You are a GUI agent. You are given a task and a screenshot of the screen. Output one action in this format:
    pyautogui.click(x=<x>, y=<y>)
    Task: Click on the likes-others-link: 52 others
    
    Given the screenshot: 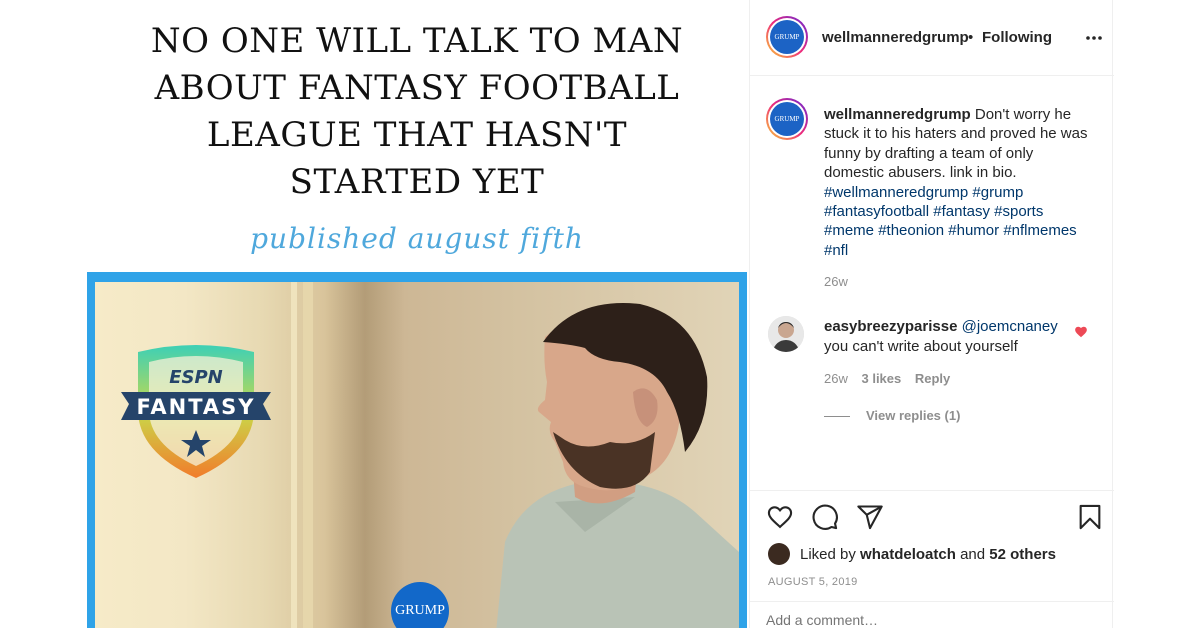 What is the action you would take?
    pyautogui.click(x=1022, y=554)
    